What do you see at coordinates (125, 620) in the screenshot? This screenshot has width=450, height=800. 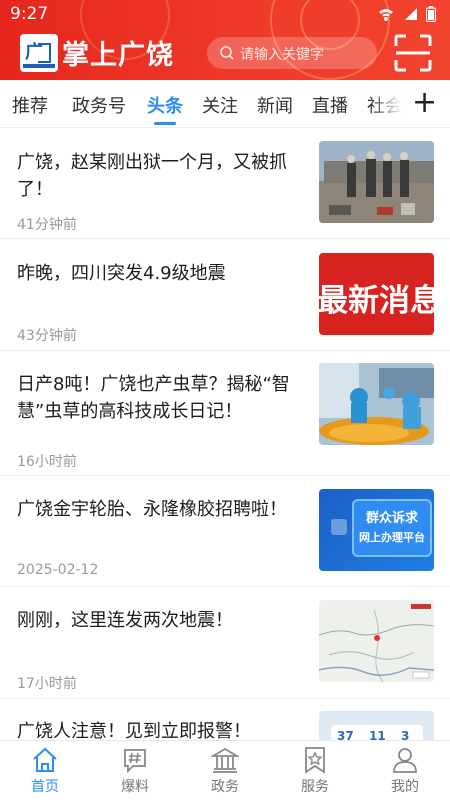 I see `news-title: 刚刚，这里连发两次地震！` at bounding box center [125, 620].